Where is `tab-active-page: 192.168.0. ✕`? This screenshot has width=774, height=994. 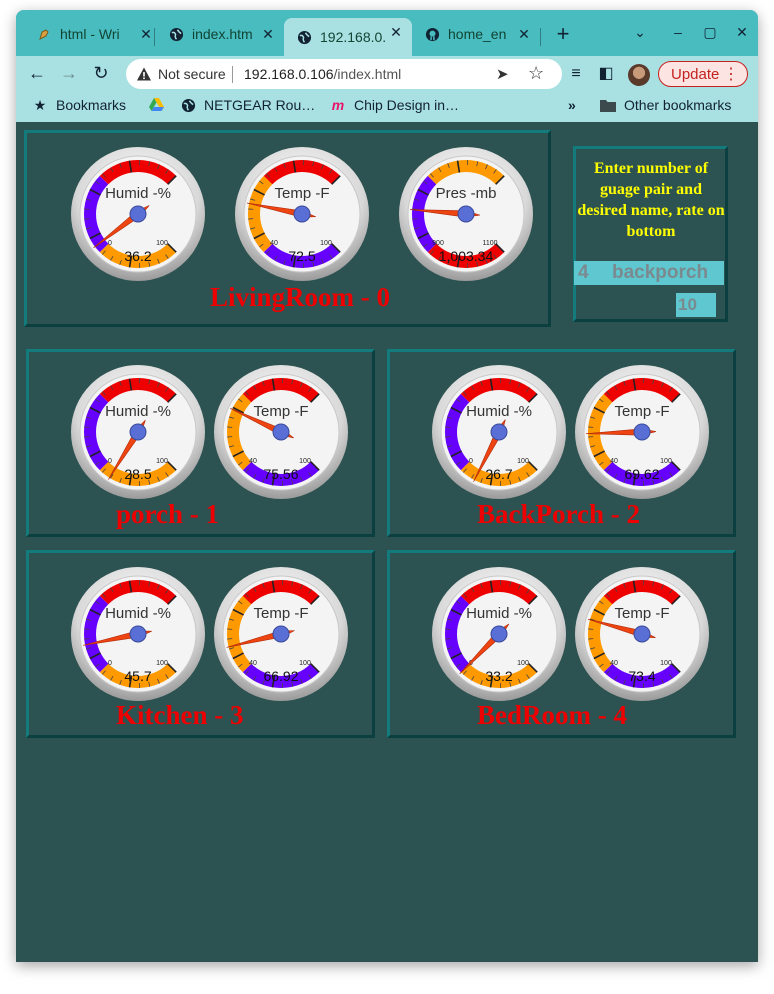
tab-active-page: 192.168.0. ✕ is located at coordinates (348, 37).